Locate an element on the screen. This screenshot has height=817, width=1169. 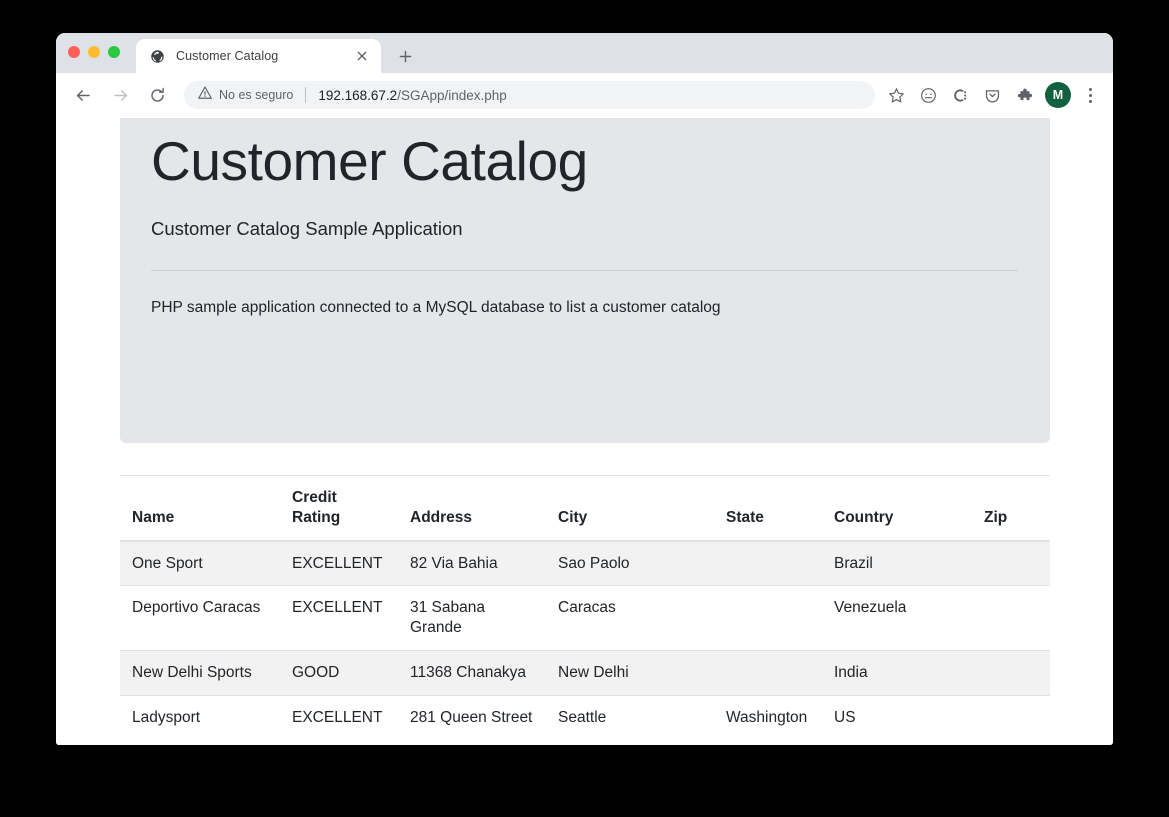
column-header-country: Country is located at coordinates (897, 508).